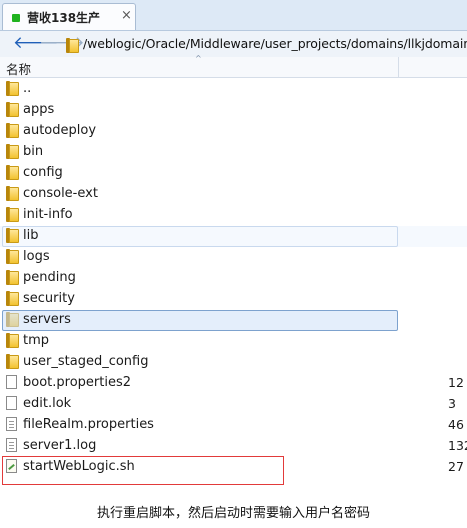 Image resolution: width=467 pixels, height=528 pixels. I want to click on item-name: edit.lok, so click(47, 403).